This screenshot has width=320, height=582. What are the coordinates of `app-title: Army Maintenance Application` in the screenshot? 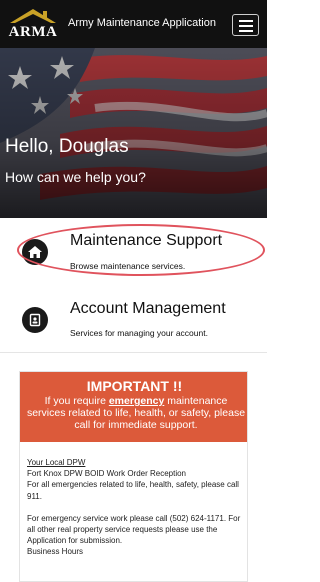 It's located at (142, 23).